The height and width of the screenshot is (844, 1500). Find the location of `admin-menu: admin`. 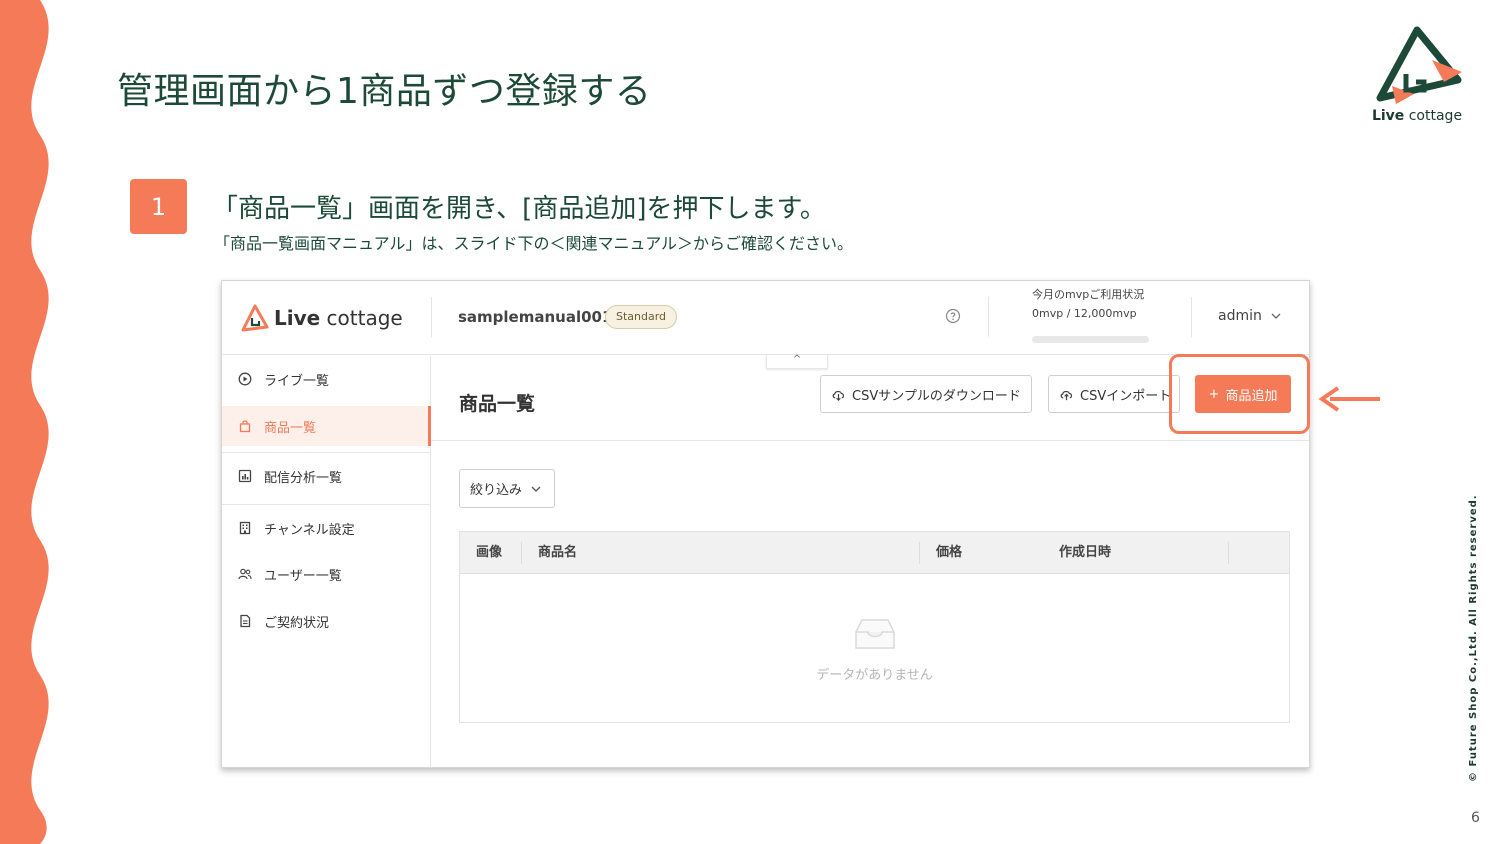

admin-menu: admin is located at coordinates (1250, 316).